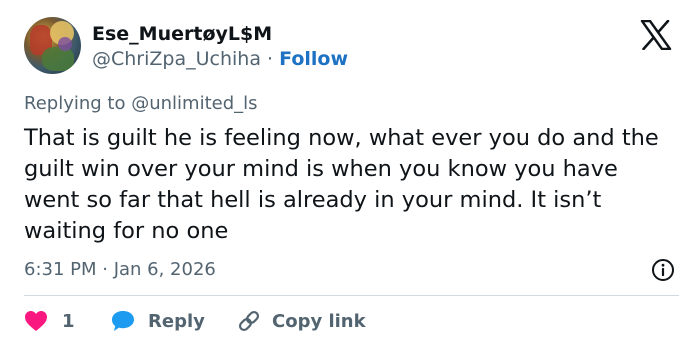 The width and height of the screenshot is (700, 348). I want to click on reply-context: Replying to @unlimited_ls, so click(141, 104).